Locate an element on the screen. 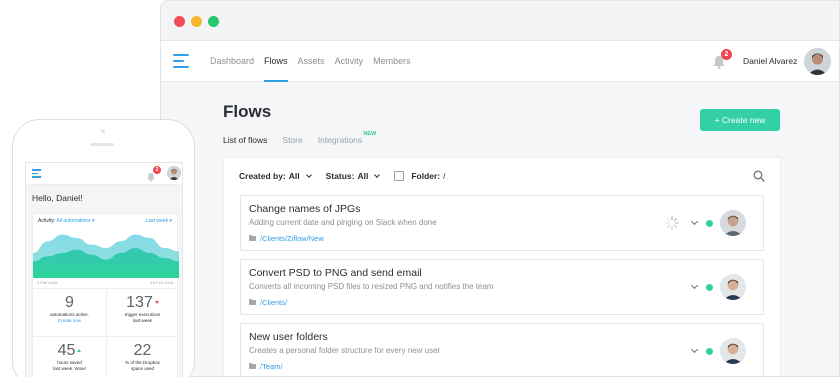 The height and width of the screenshot is (377, 840). flow-path: /Team/ is located at coordinates (266, 366).